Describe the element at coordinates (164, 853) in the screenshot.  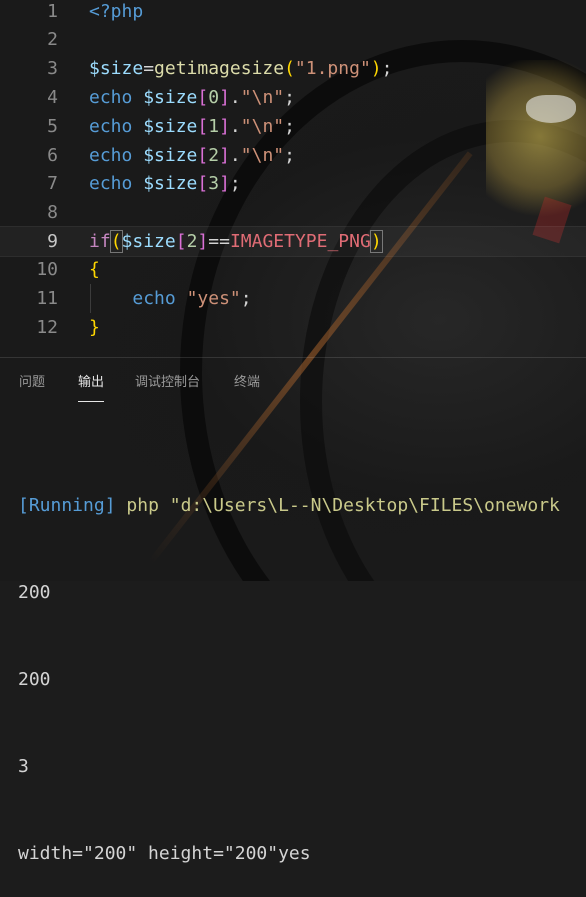
I see `output-line: width="200" height="200"yes` at that location.